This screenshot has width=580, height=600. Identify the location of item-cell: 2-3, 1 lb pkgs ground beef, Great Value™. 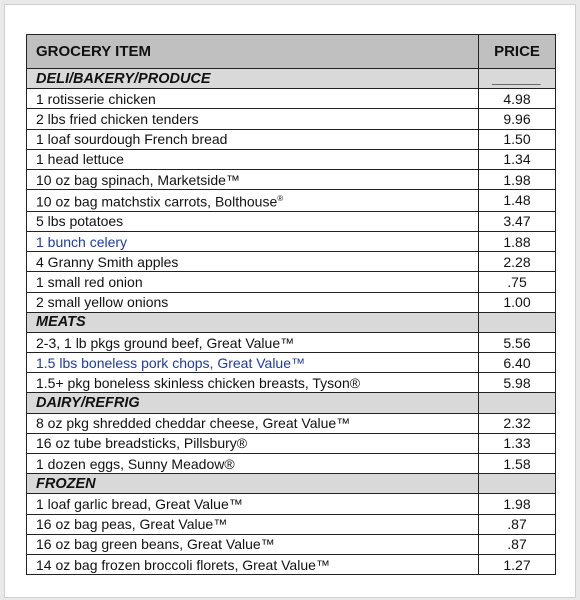
(252, 342).